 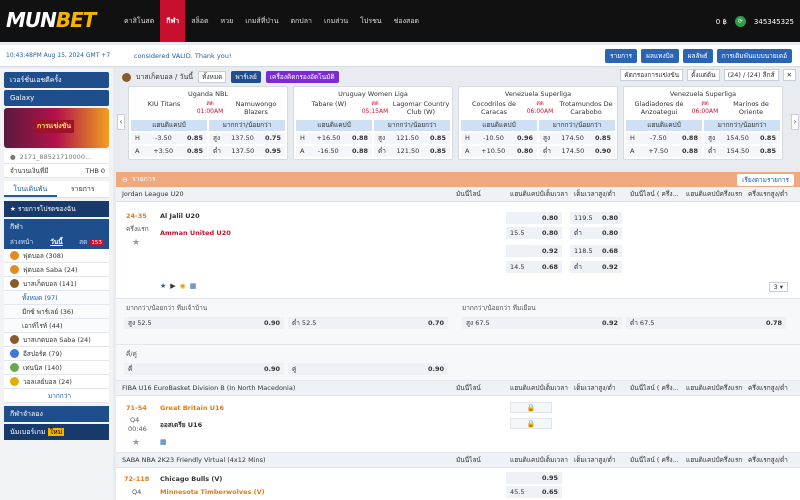 What do you see at coordinates (371, 21) in the screenshot?
I see `nav-item: โปรชน` at bounding box center [371, 21].